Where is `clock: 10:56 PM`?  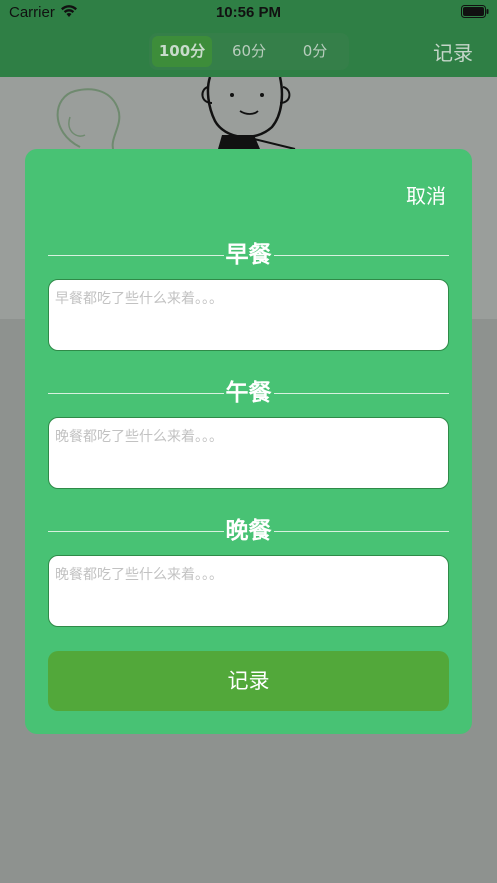 clock: 10:56 PM is located at coordinates (248, 12).